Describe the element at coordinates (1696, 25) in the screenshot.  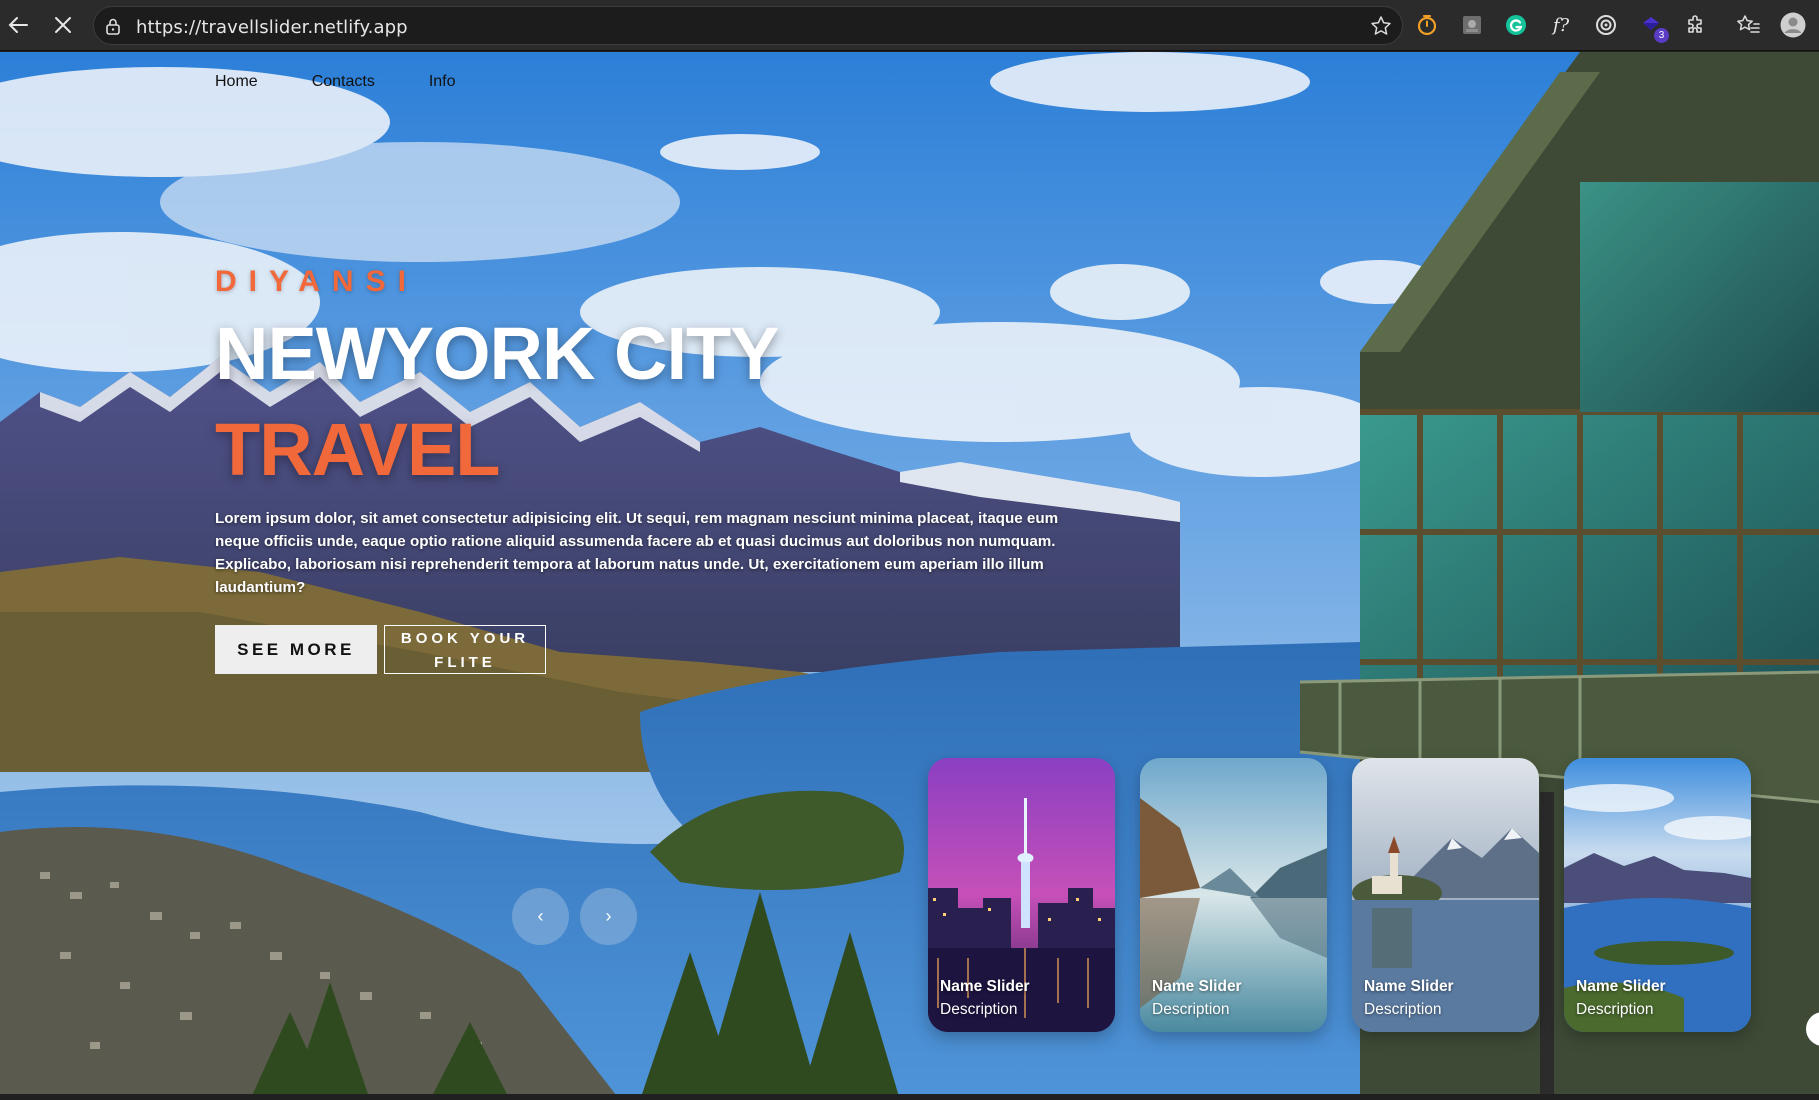
I see `puzzle-icon` at that location.